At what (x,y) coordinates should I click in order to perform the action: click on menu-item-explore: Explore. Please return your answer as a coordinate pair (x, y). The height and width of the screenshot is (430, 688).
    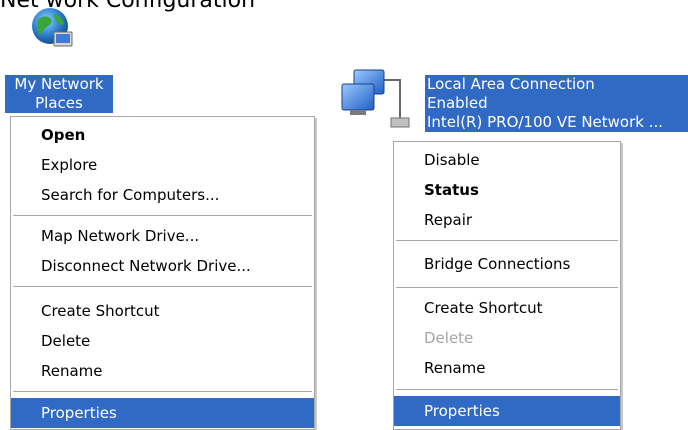
    Looking at the image, I should click on (162, 165).